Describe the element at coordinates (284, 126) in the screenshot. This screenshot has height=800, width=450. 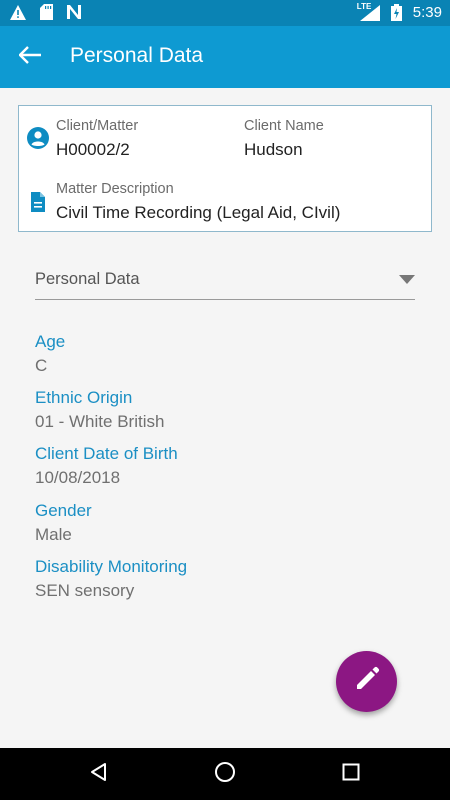
I see `client-name-label: Client Name` at that location.